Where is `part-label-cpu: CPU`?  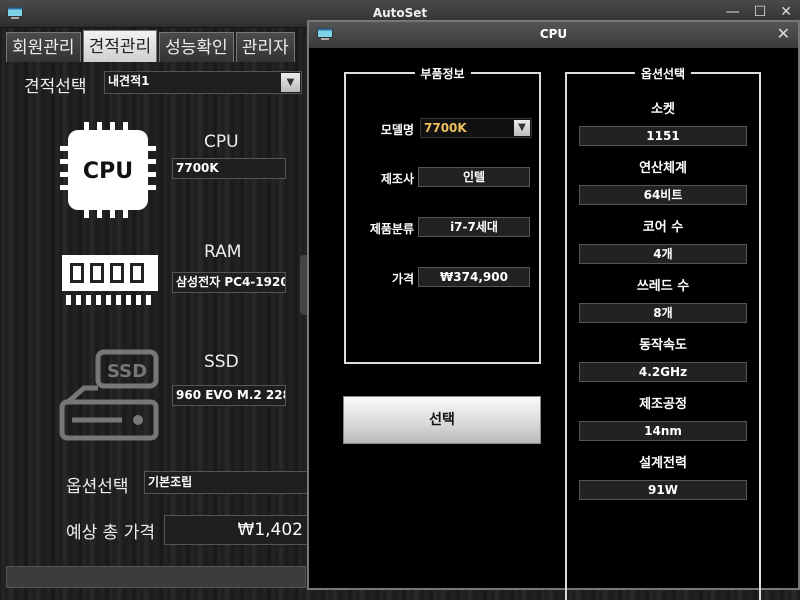
part-label-cpu: CPU is located at coordinates (221, 142).